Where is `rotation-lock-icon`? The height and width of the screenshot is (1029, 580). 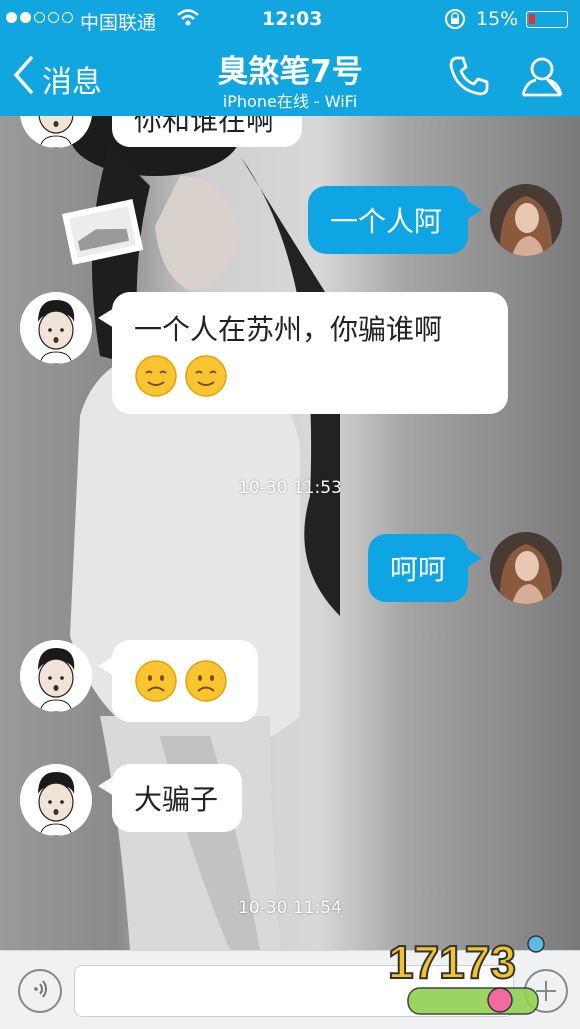
rotation-lock-icon is located at coordinates (455, 21).